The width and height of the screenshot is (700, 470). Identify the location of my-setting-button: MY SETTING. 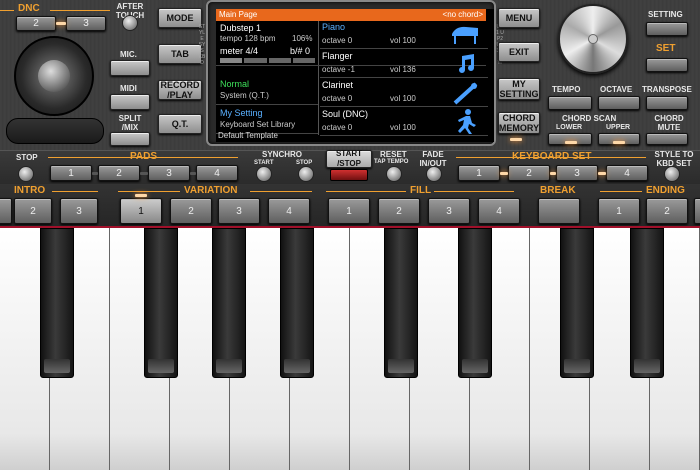
(519, 89).